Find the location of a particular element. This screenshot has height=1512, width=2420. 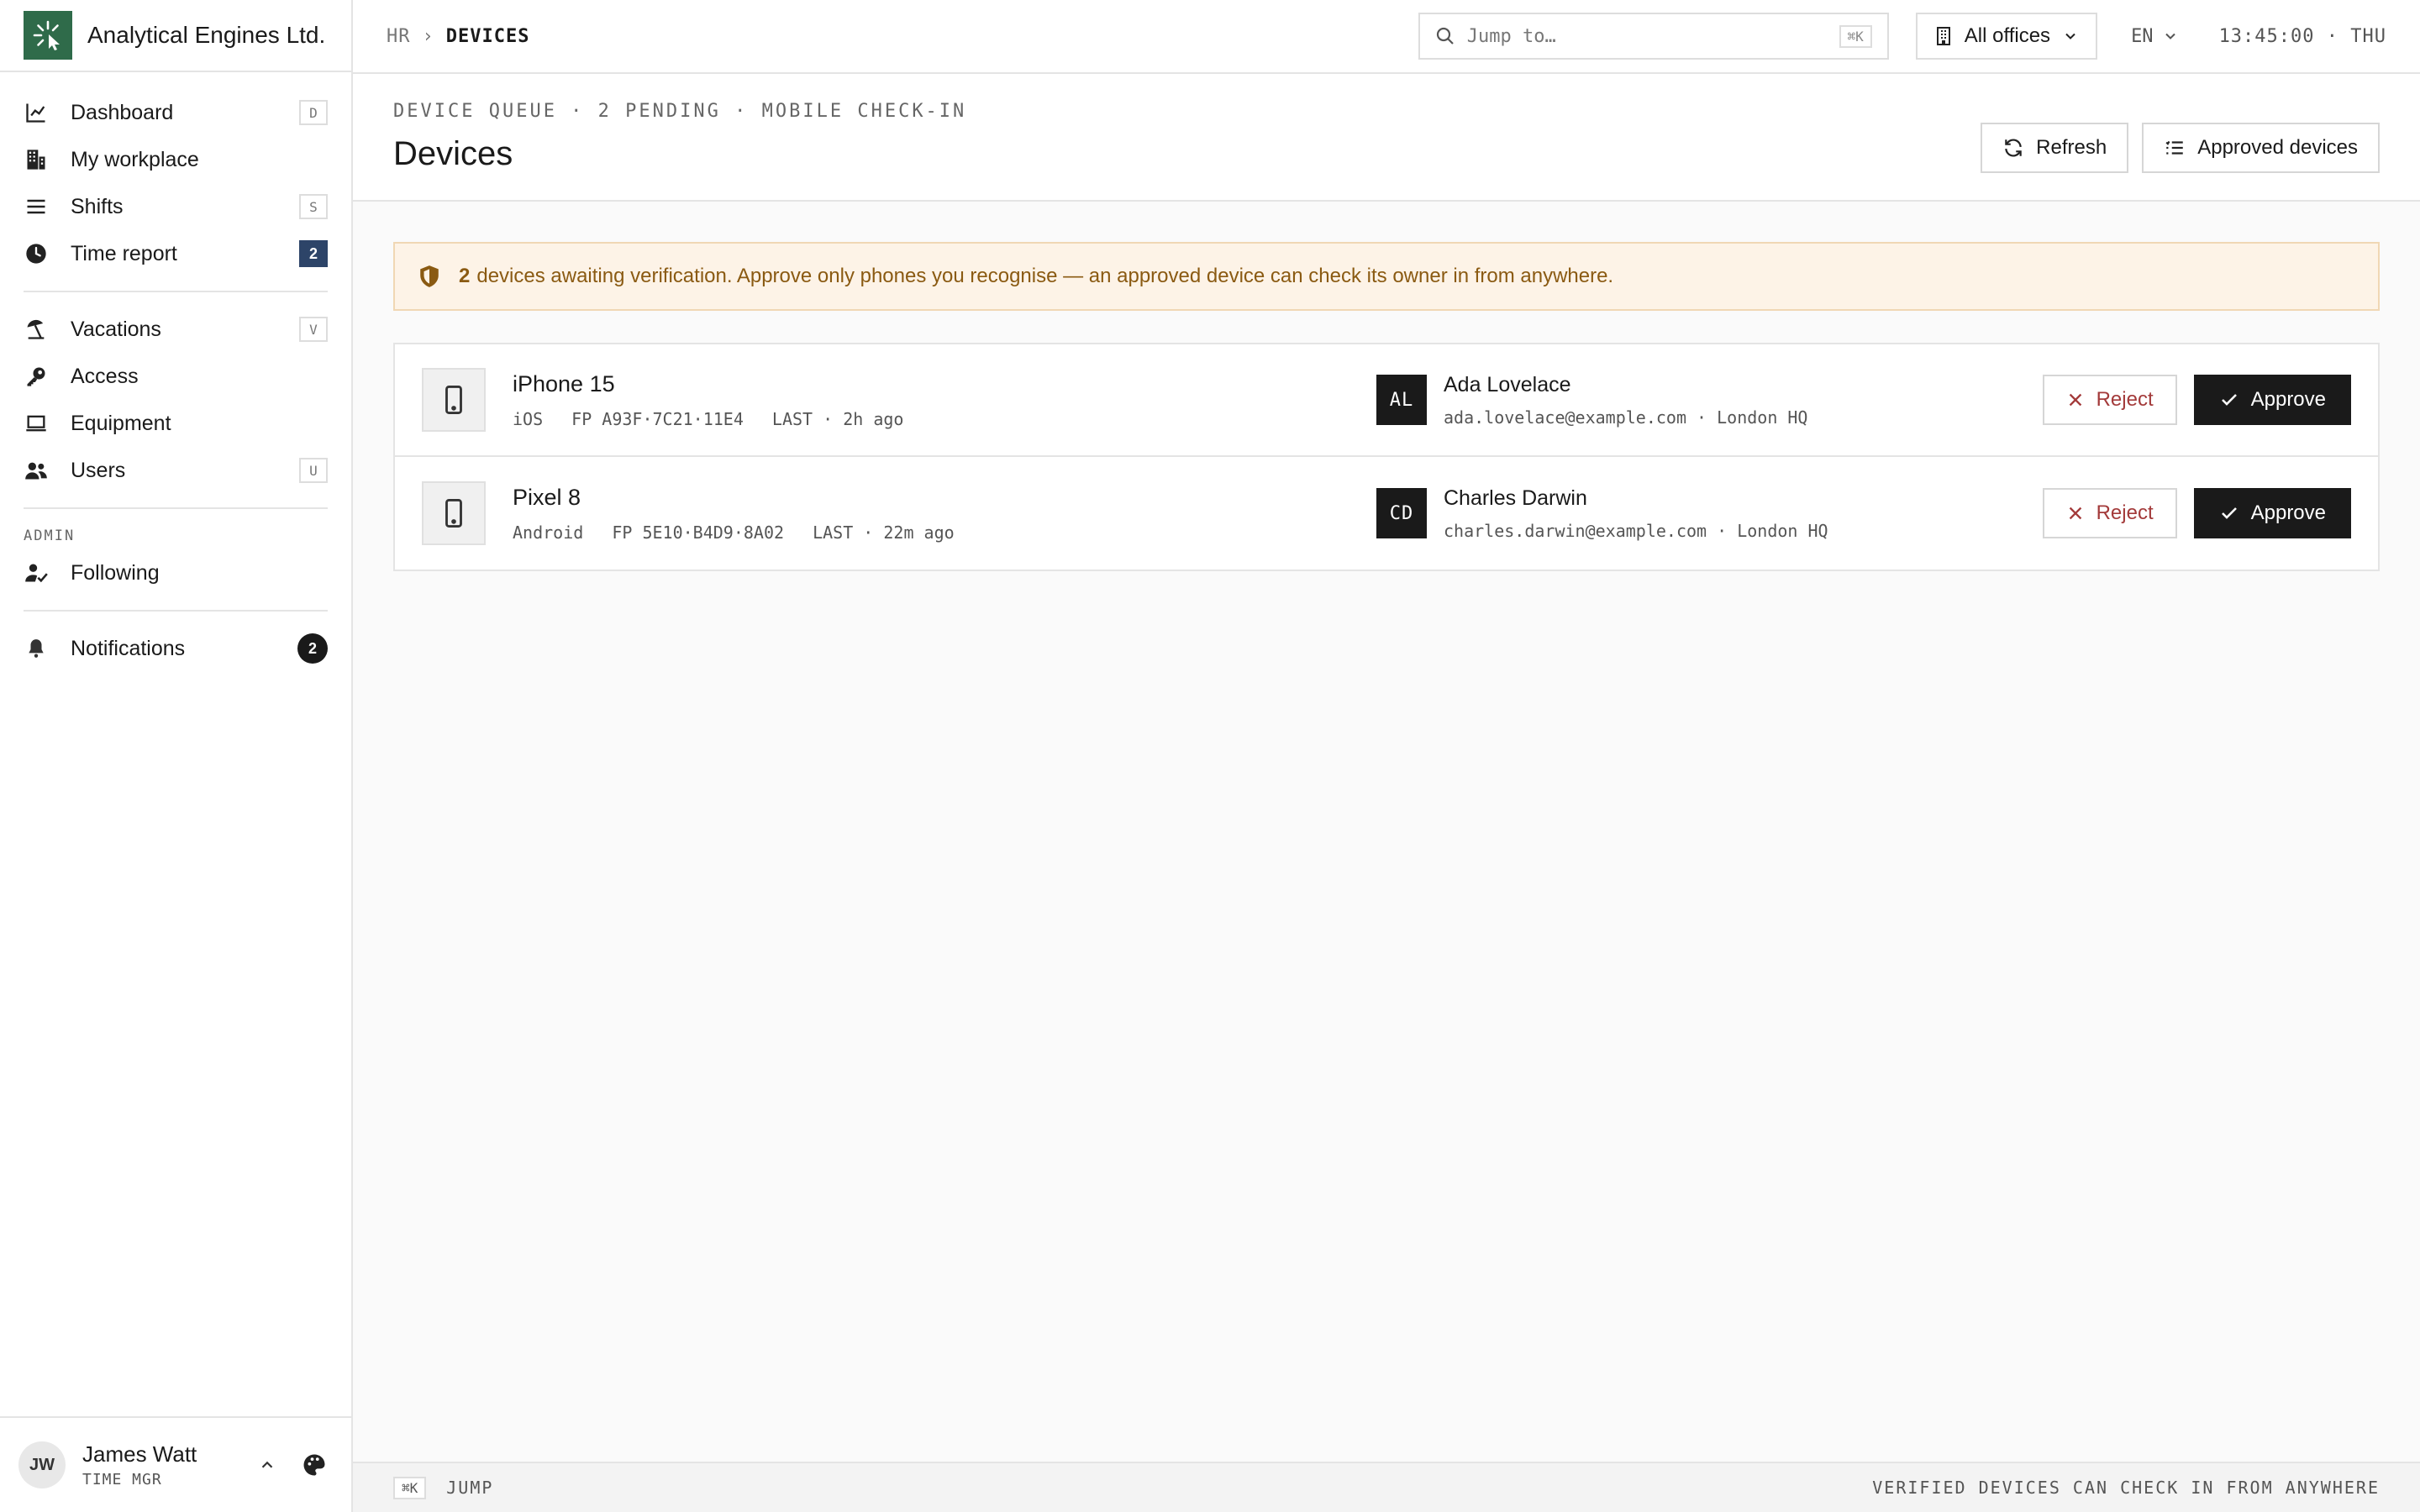

sidebar-item-label: Notifications is located at coordinates (128, 648).